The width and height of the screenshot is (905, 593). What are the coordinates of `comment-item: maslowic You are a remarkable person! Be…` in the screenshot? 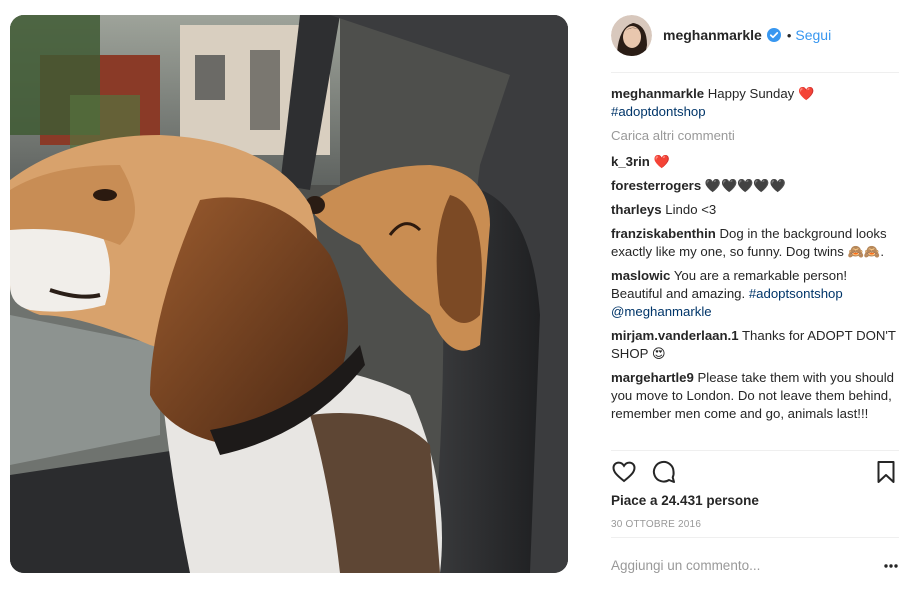 It's located at (755, 294).